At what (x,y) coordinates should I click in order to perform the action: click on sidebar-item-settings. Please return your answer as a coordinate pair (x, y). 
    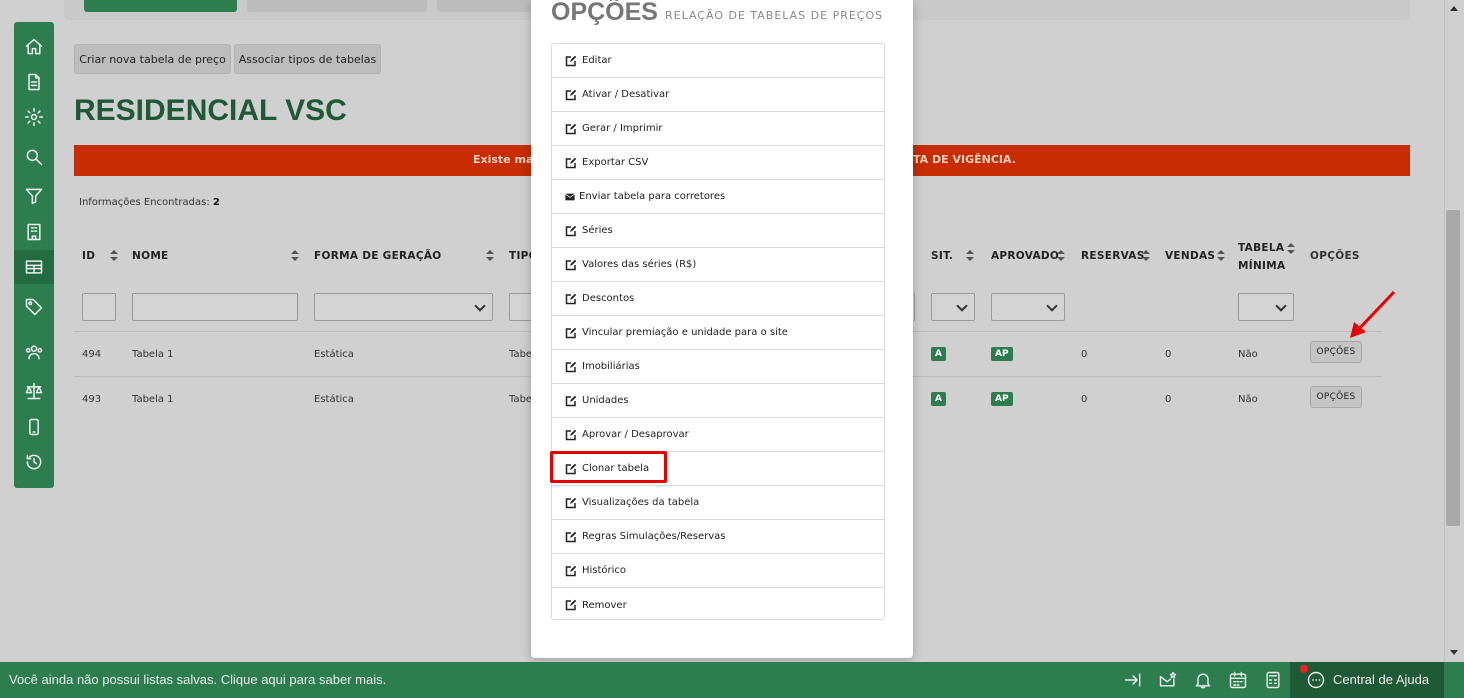
    Looking at the image, I should click on (34, 117).